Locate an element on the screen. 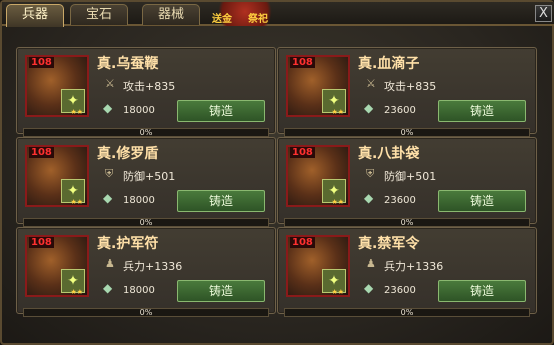  item-card: 108 ✦ ★★ 真.护军符 ♟ 兵力+1336 ◆ 18000 铸造 0% is located at coordinates (146, 272).